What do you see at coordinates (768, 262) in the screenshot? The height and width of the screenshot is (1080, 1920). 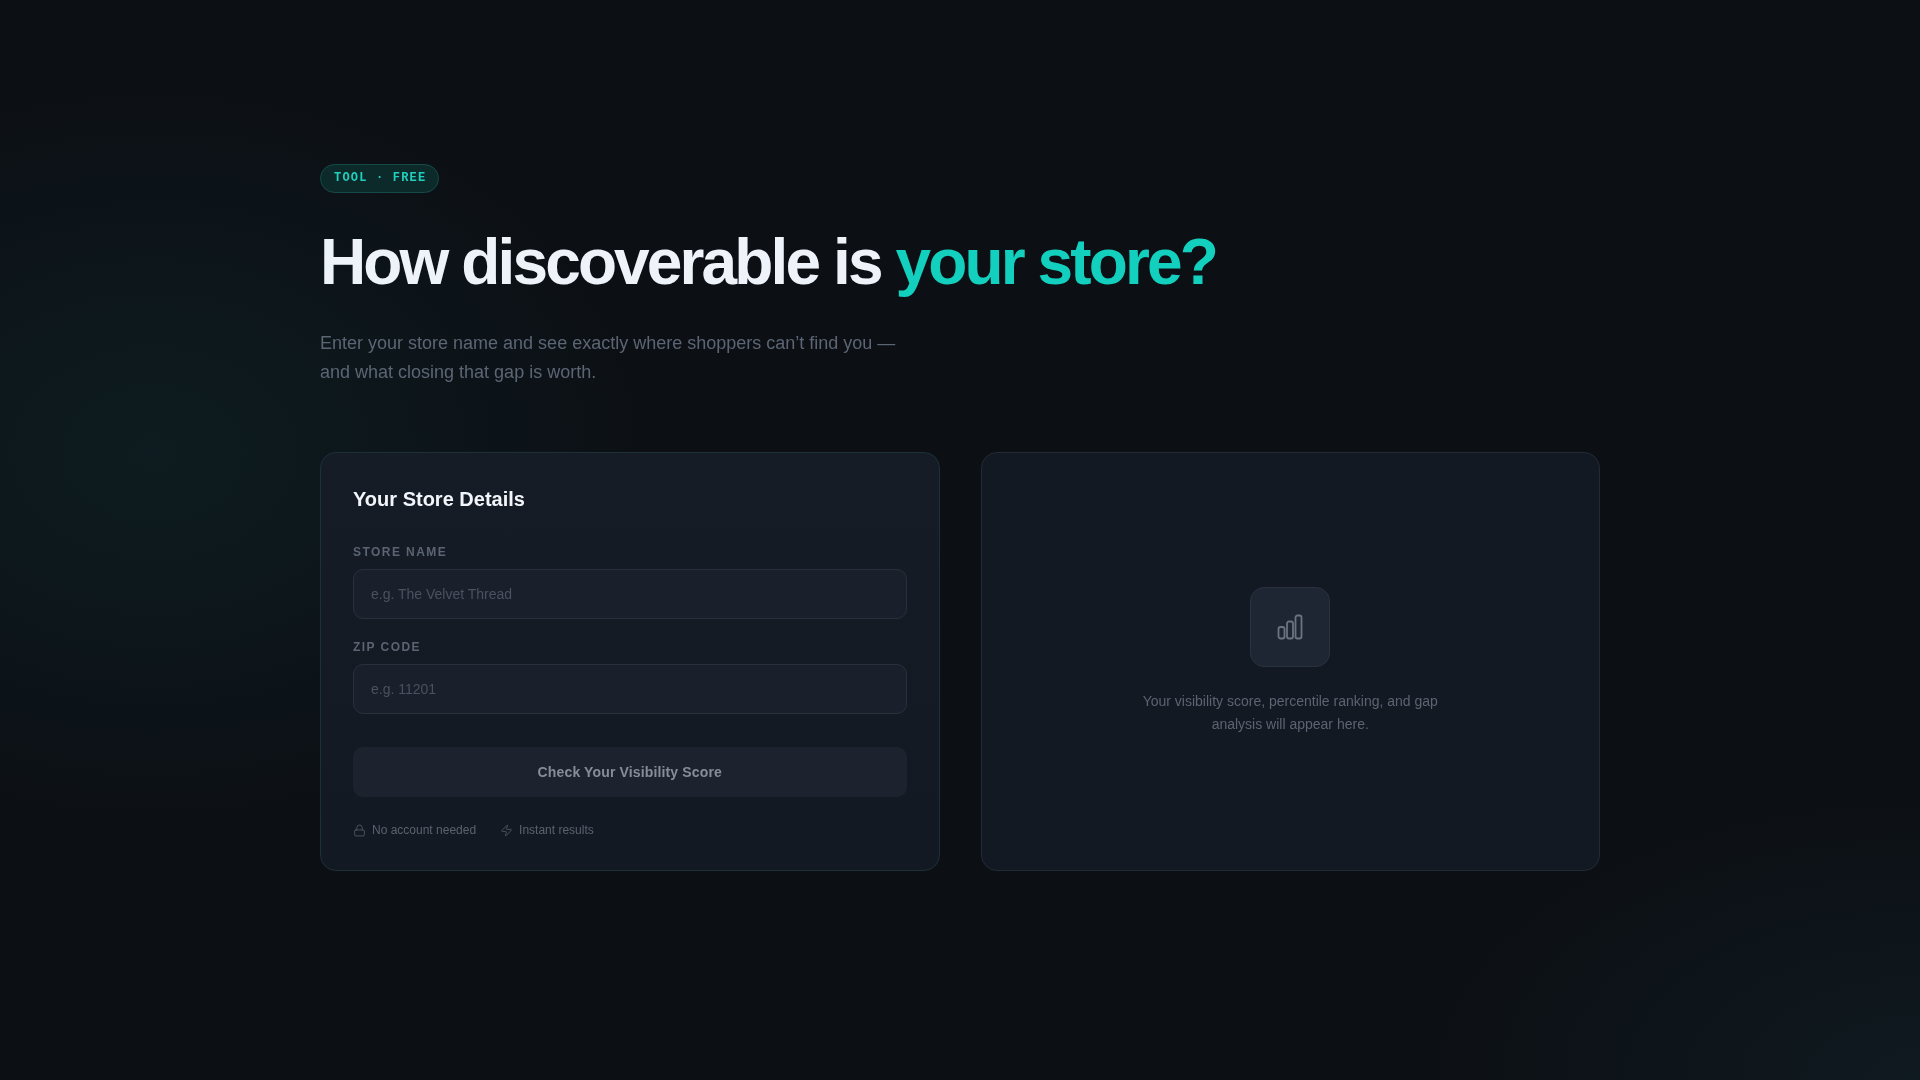 I see `page-heading: How discoverable is your store?` at bounding box center [768, 262].